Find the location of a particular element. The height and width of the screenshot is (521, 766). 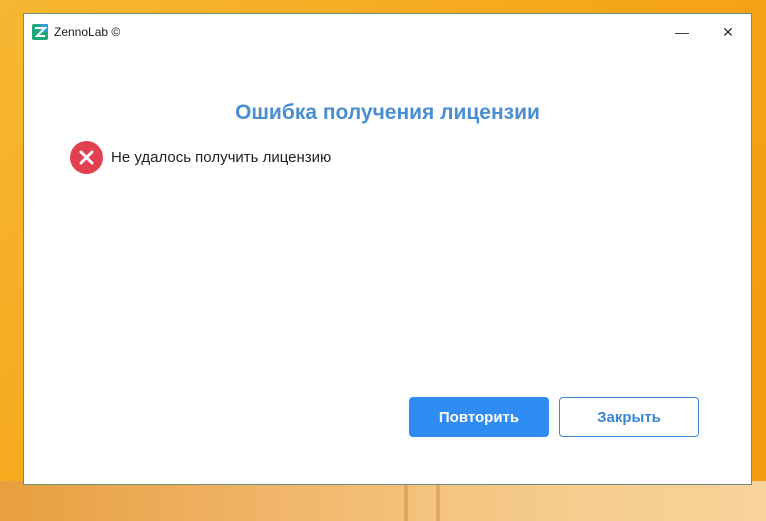

title-bar: ZennoLab © — ✕ is located at coordinates (387, 32).